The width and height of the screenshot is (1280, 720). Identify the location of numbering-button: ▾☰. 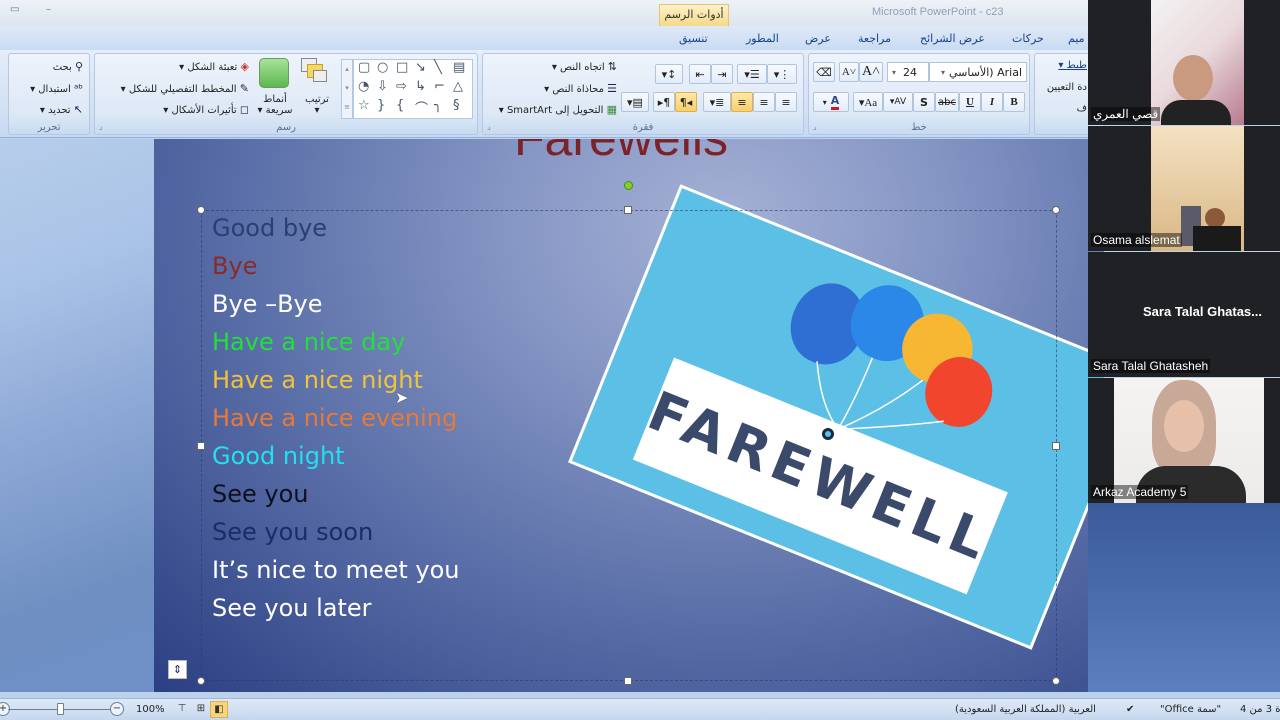
(752, 74).